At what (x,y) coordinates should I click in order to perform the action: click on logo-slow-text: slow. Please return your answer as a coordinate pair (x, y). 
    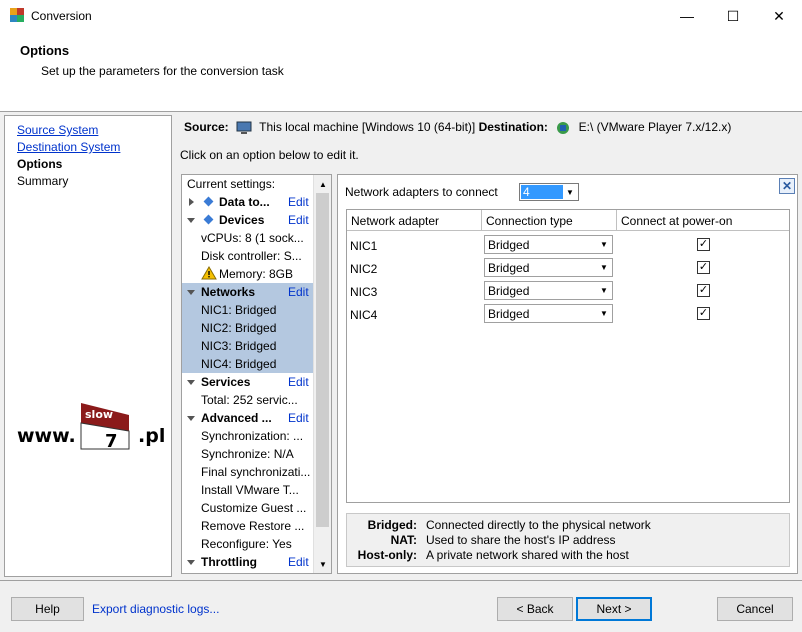
    Looking at the image, I should click on (99, 414).